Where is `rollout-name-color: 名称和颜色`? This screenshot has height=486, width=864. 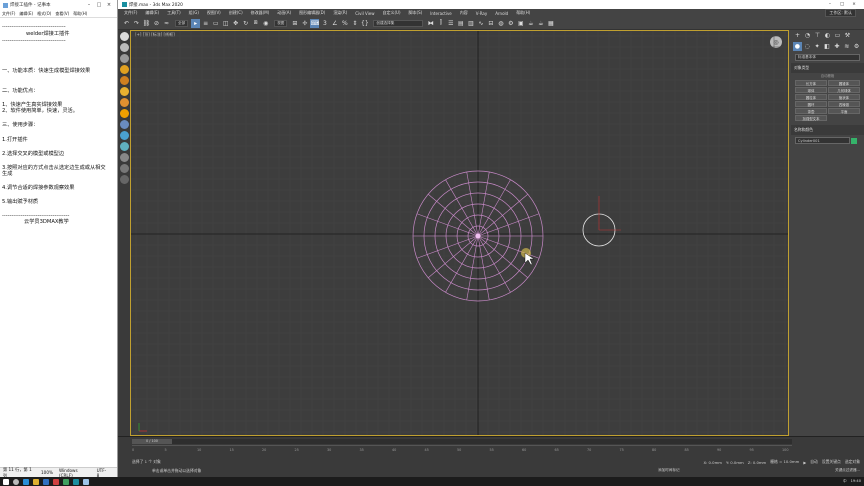 rollout-name-color: 名称和颜色 is located at coordinates (827, 130).